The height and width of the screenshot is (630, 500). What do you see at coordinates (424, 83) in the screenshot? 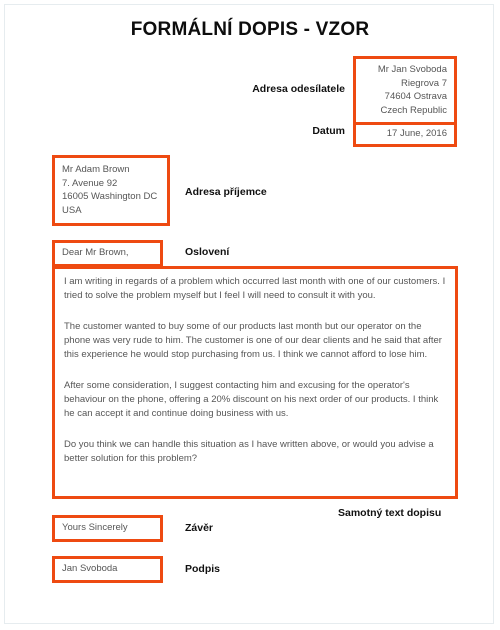
I see `sender-address-line: Riegrova 7` at bounding box center [424, 83].